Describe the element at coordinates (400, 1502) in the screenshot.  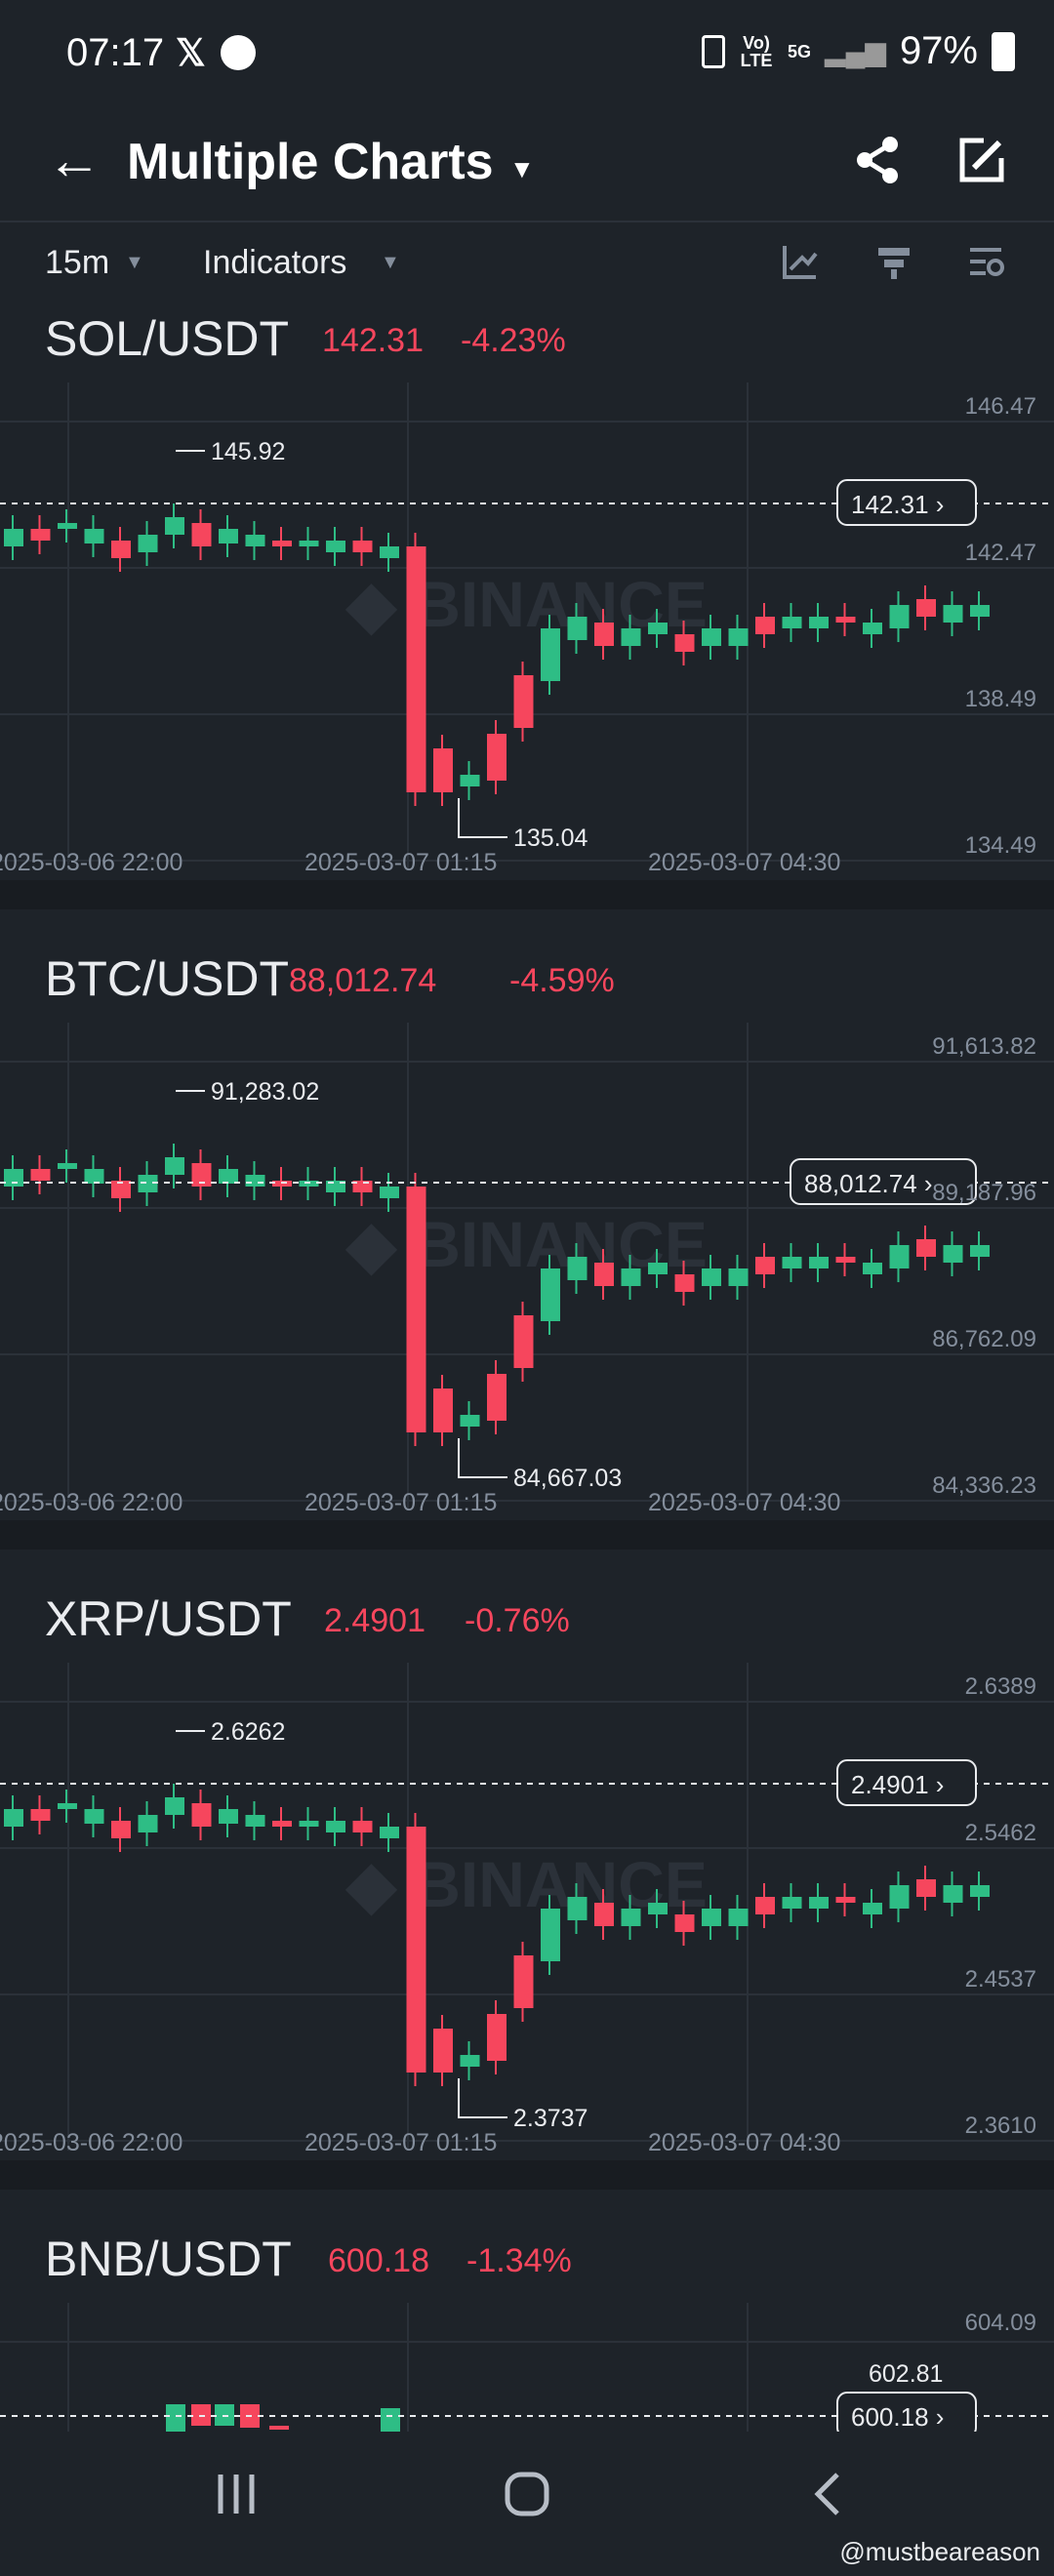
I see `x-axis-label: 2025-03-07 01:15` at that location.